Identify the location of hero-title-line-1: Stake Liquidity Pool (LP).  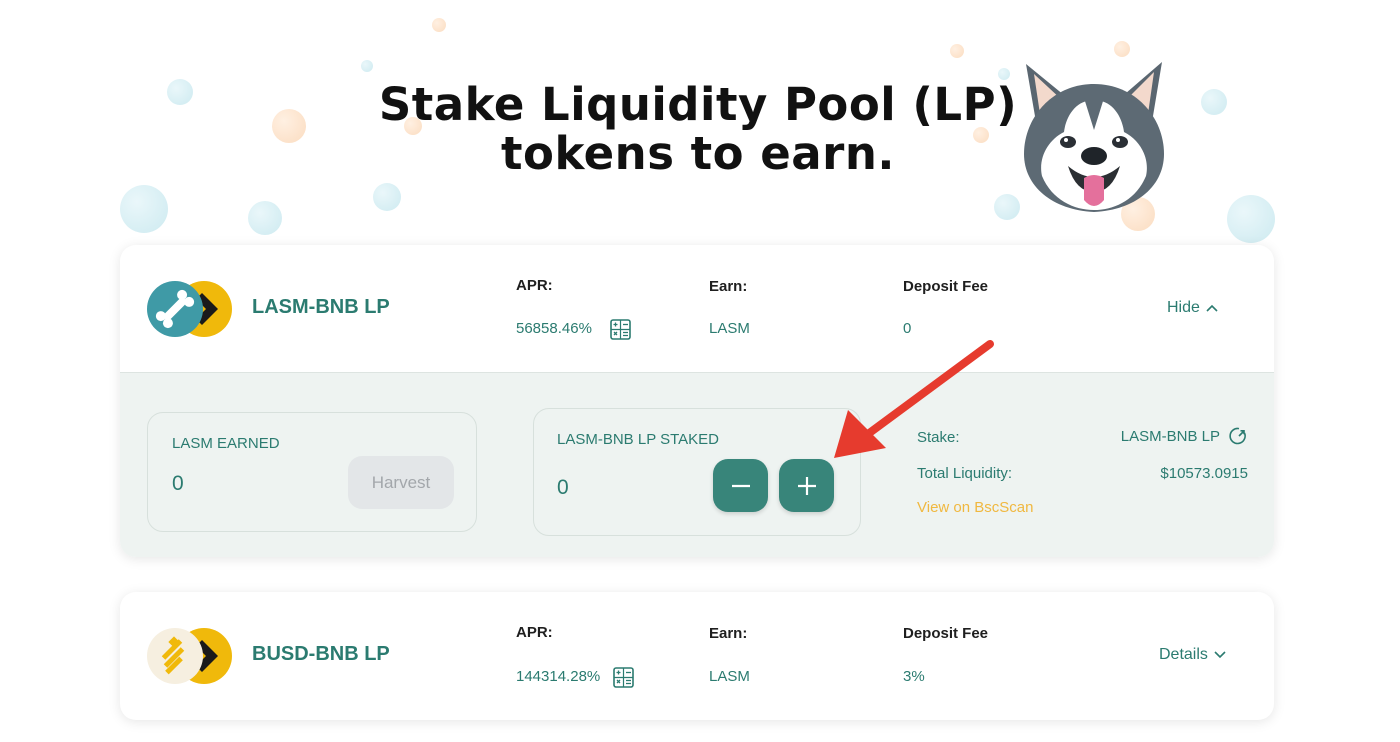
(698, 104).